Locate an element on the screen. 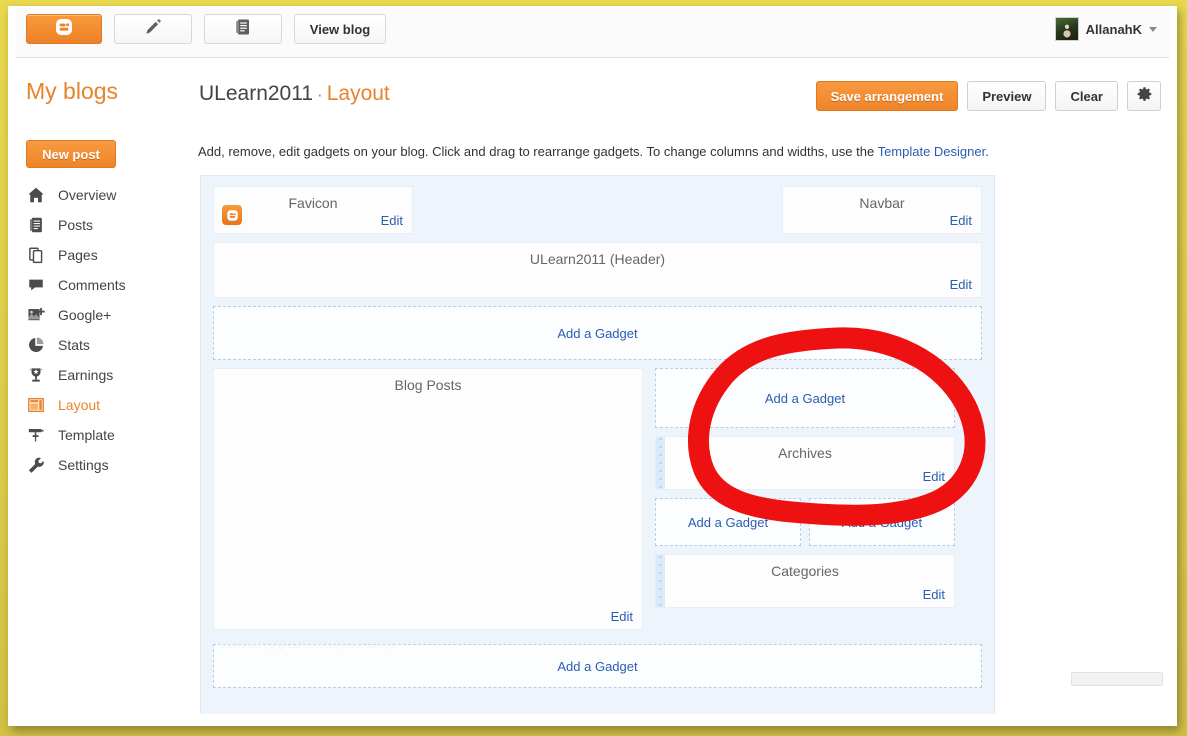 The image size is (1187, 736). breadcrumb-blog-name: ULearn2011 is located at coordinates (256, 93).